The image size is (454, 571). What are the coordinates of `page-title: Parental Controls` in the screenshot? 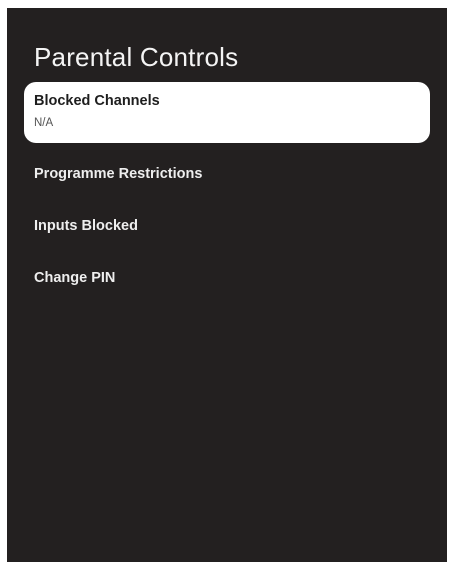 It's located at (136, 57).